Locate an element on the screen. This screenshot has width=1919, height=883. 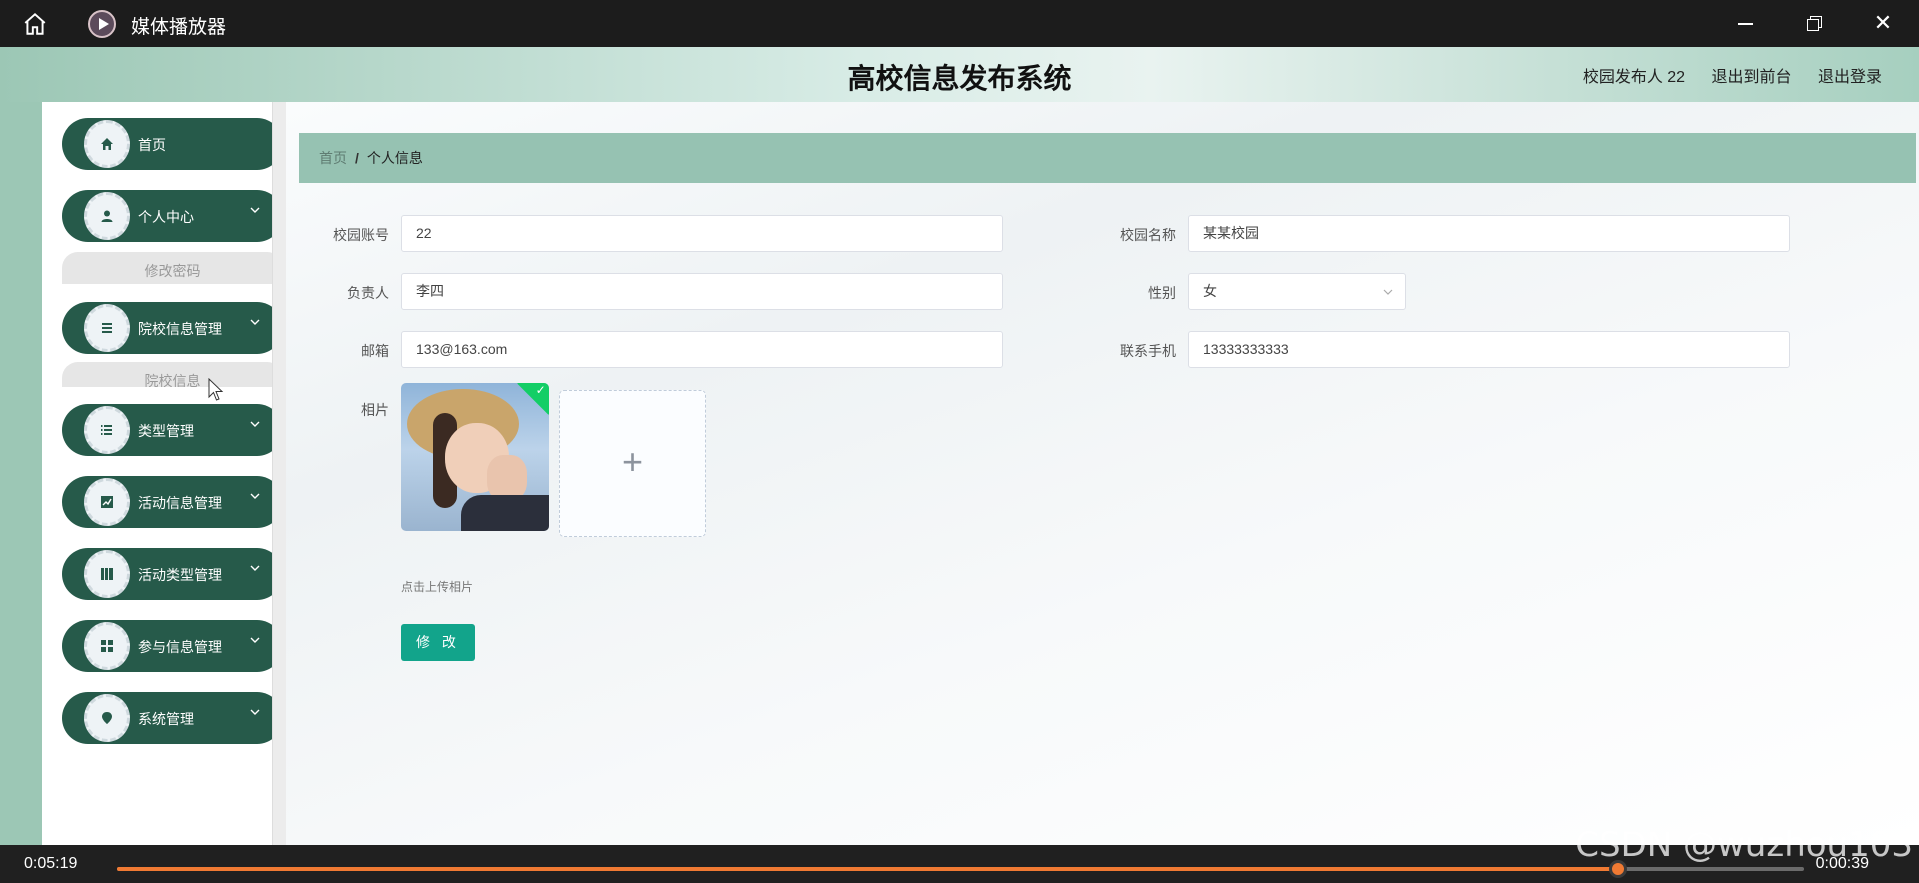
phone-field: 13333333333 is located at coordinates (1489, 349).